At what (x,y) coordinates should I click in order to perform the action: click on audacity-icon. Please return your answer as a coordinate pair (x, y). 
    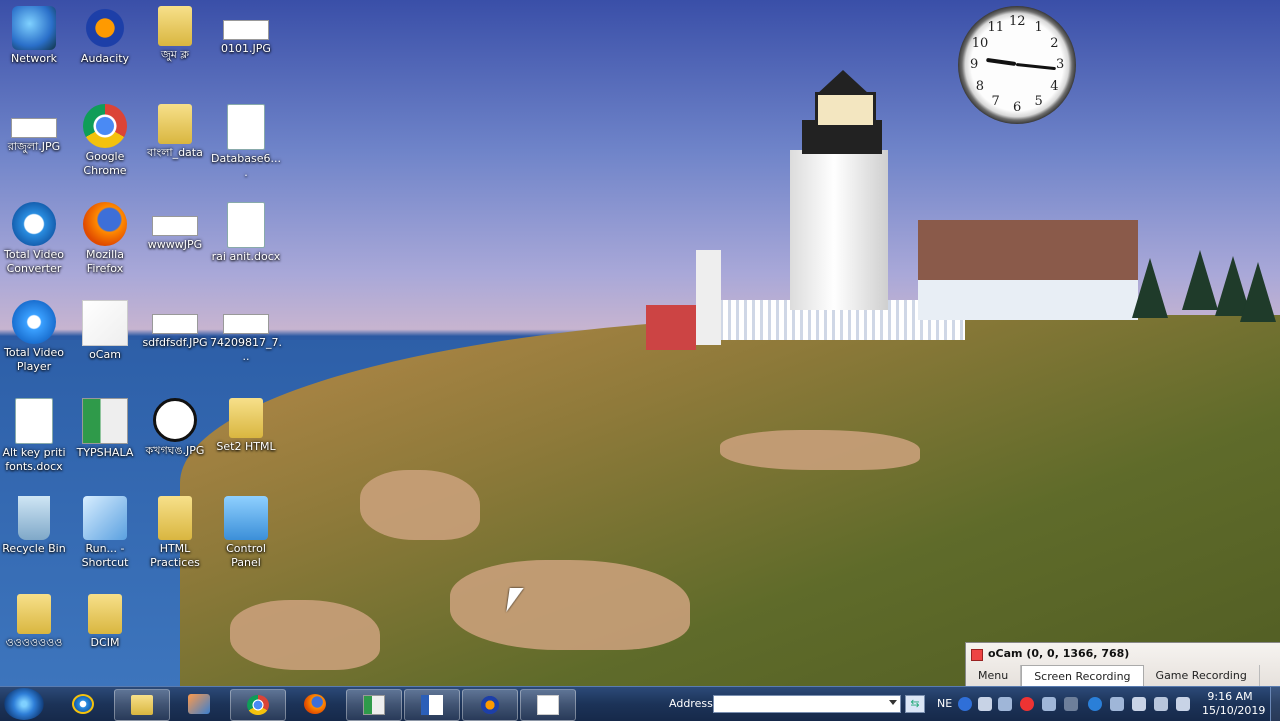
    Looking at the image, I should click on (490, 705).